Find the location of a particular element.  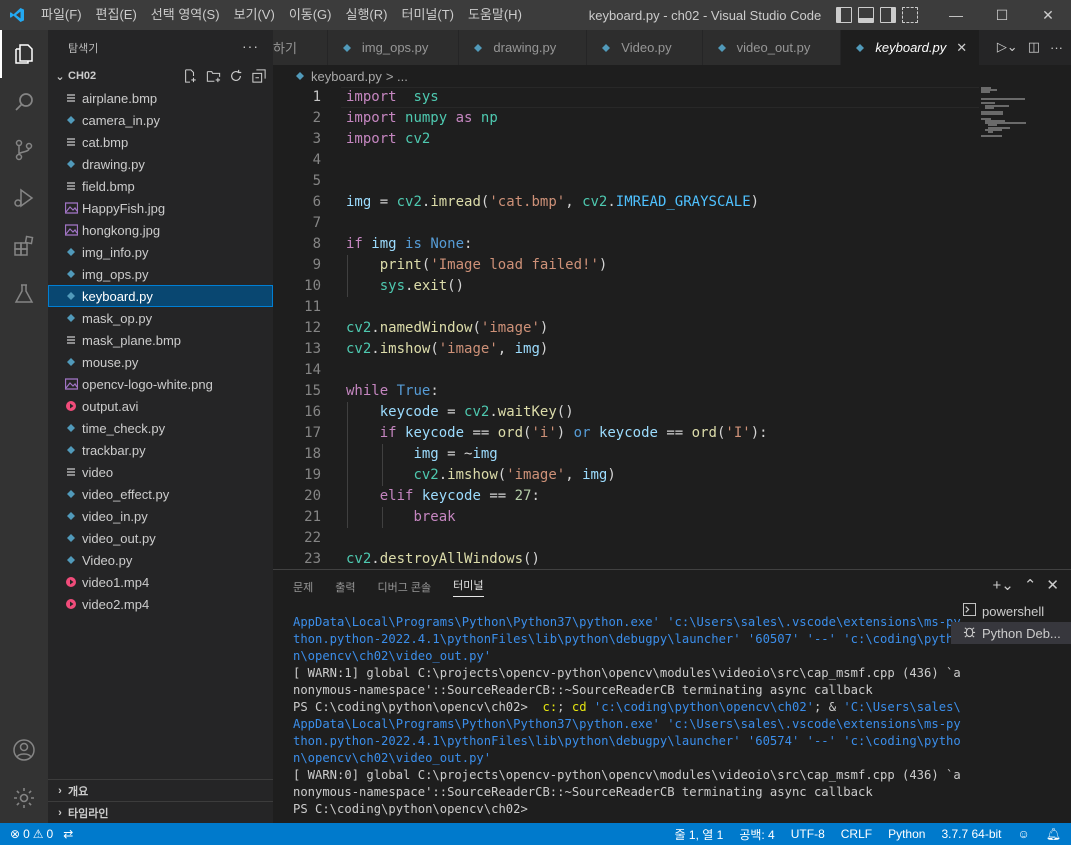

account-icon is located at coordinates (24, 750).